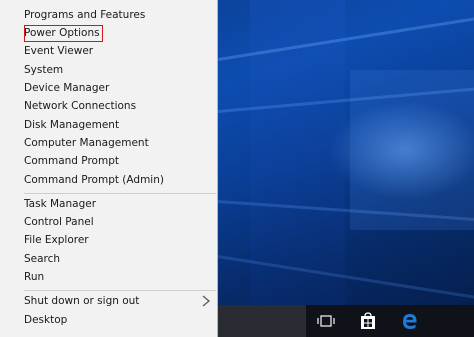 The width and height of the screenshot is (474, 337). What do you see at coordinates (80, 106) in the screenshot?
I see `menu-item-network-connections: Network Connections` at bounding box center [80, 106].